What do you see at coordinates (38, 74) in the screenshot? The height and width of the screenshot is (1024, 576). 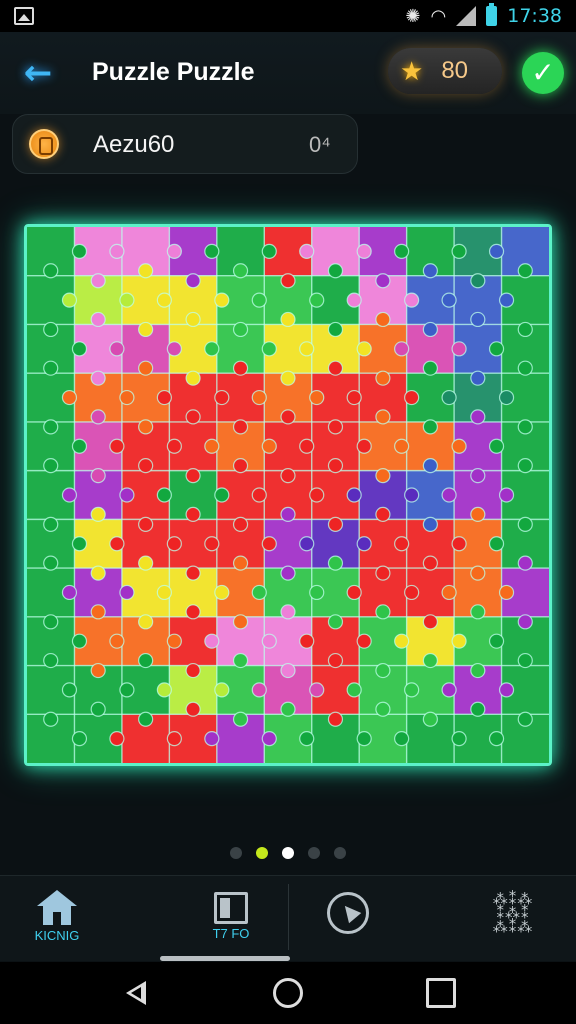 I see `back-arrow-icon: ←` at bounding box center [38, 74].